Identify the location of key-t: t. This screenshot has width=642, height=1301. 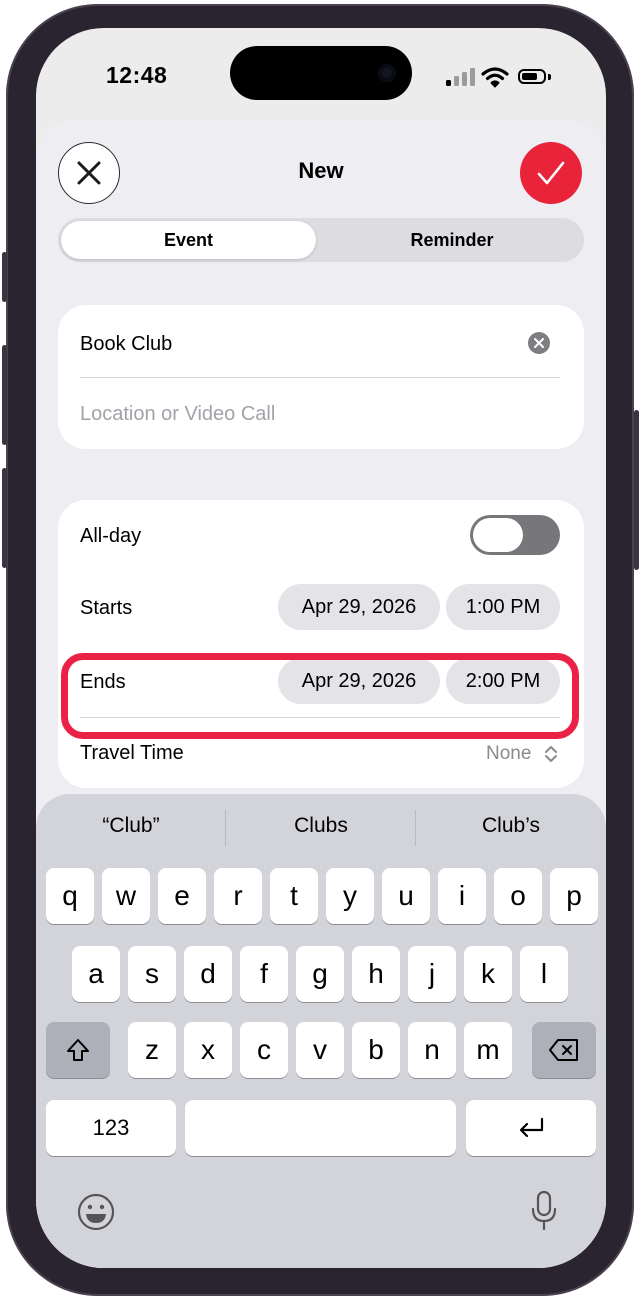
(294, 896).